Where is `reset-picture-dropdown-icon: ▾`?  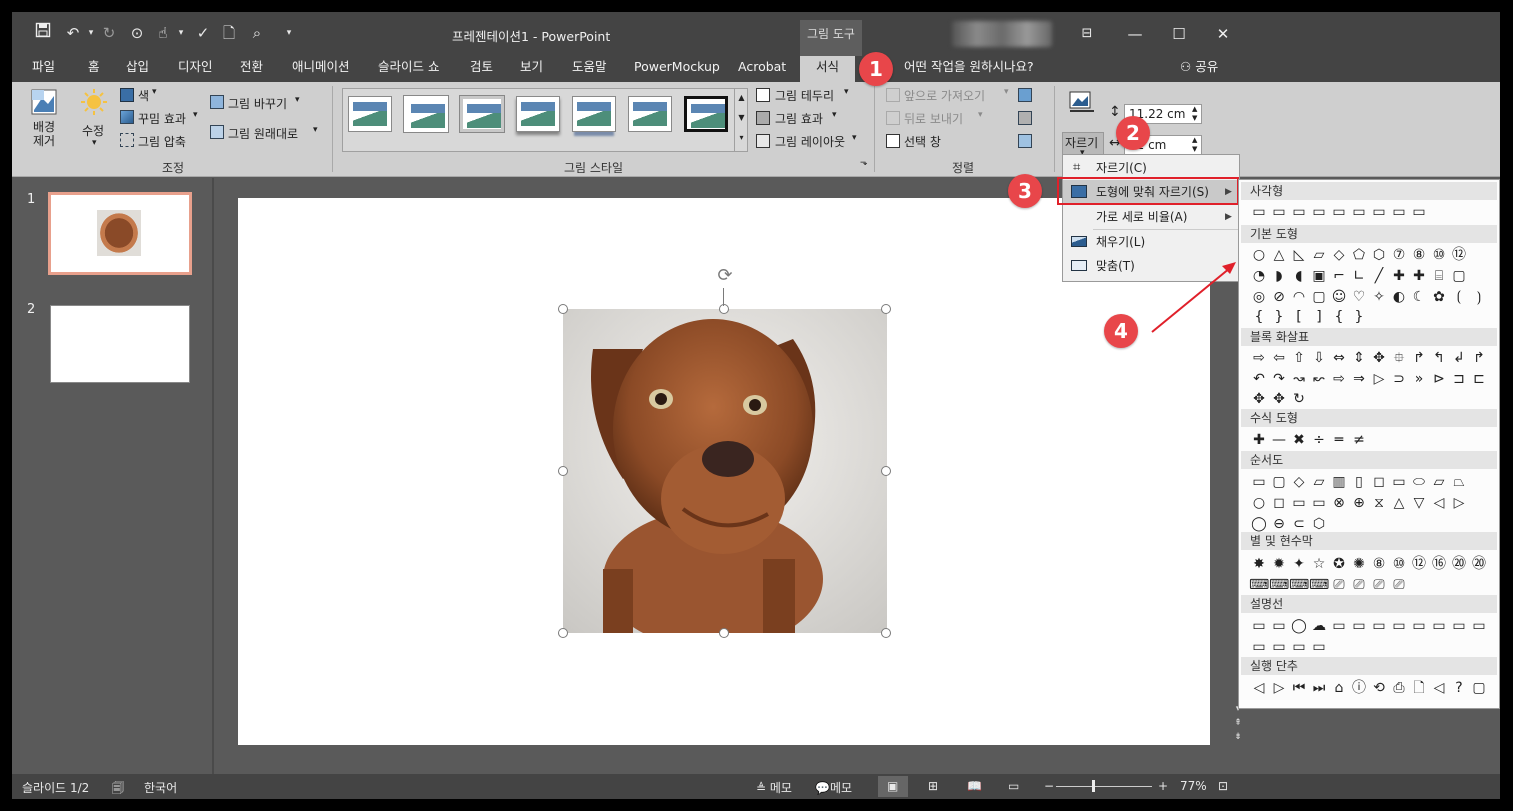
reset-picture-dropdown-icon: ▾ is located at coordinates (315, 130).